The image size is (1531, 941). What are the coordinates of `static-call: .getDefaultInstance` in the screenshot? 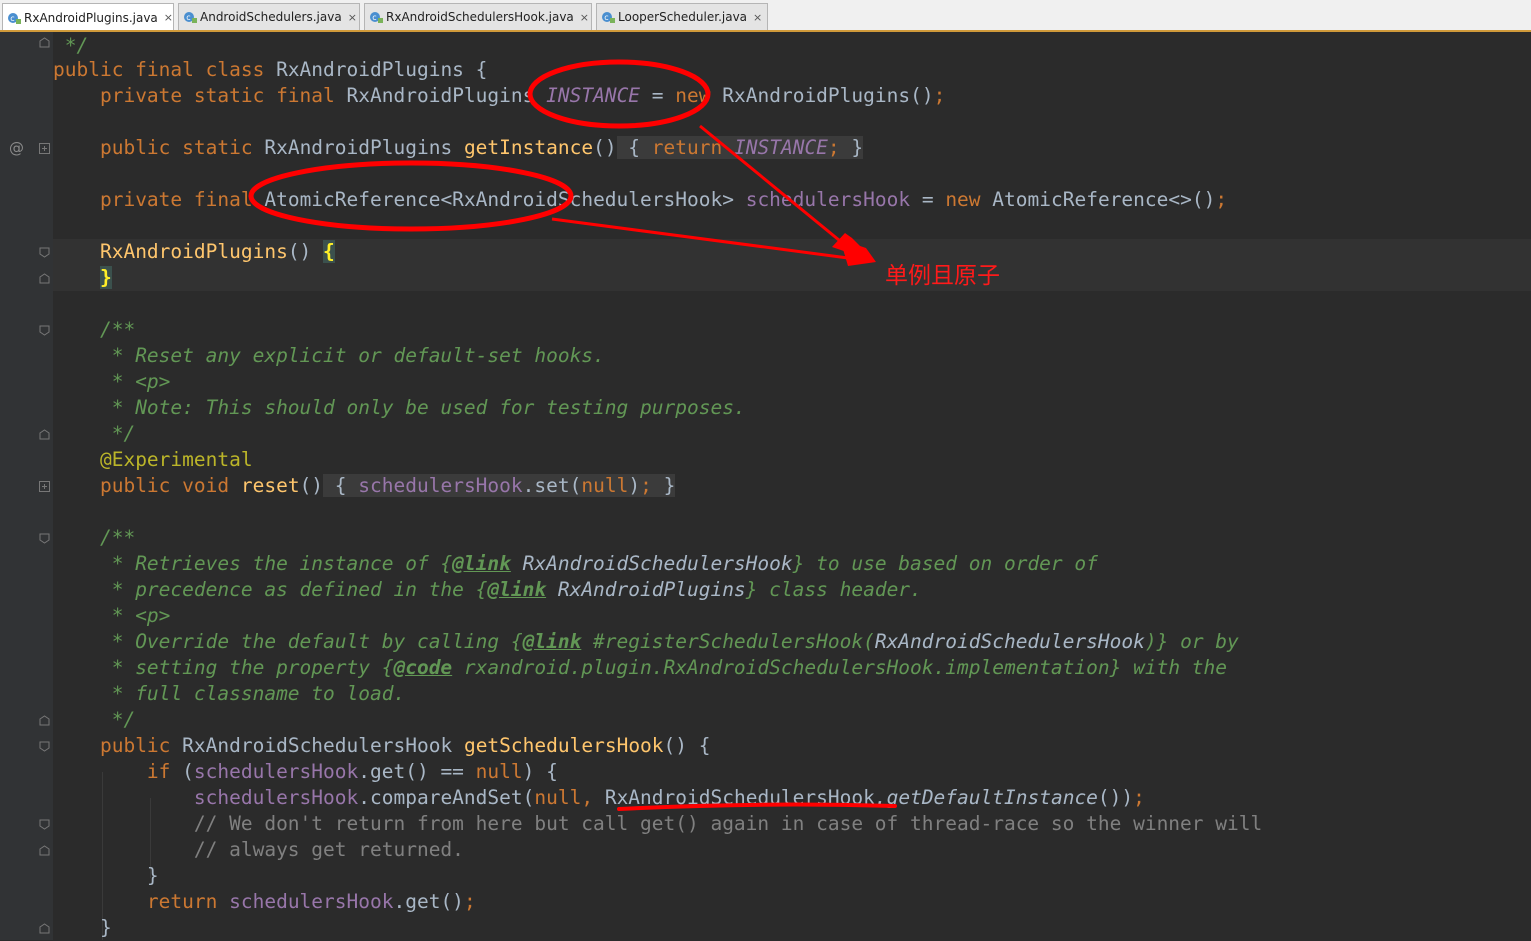 It's located at (986, 797).